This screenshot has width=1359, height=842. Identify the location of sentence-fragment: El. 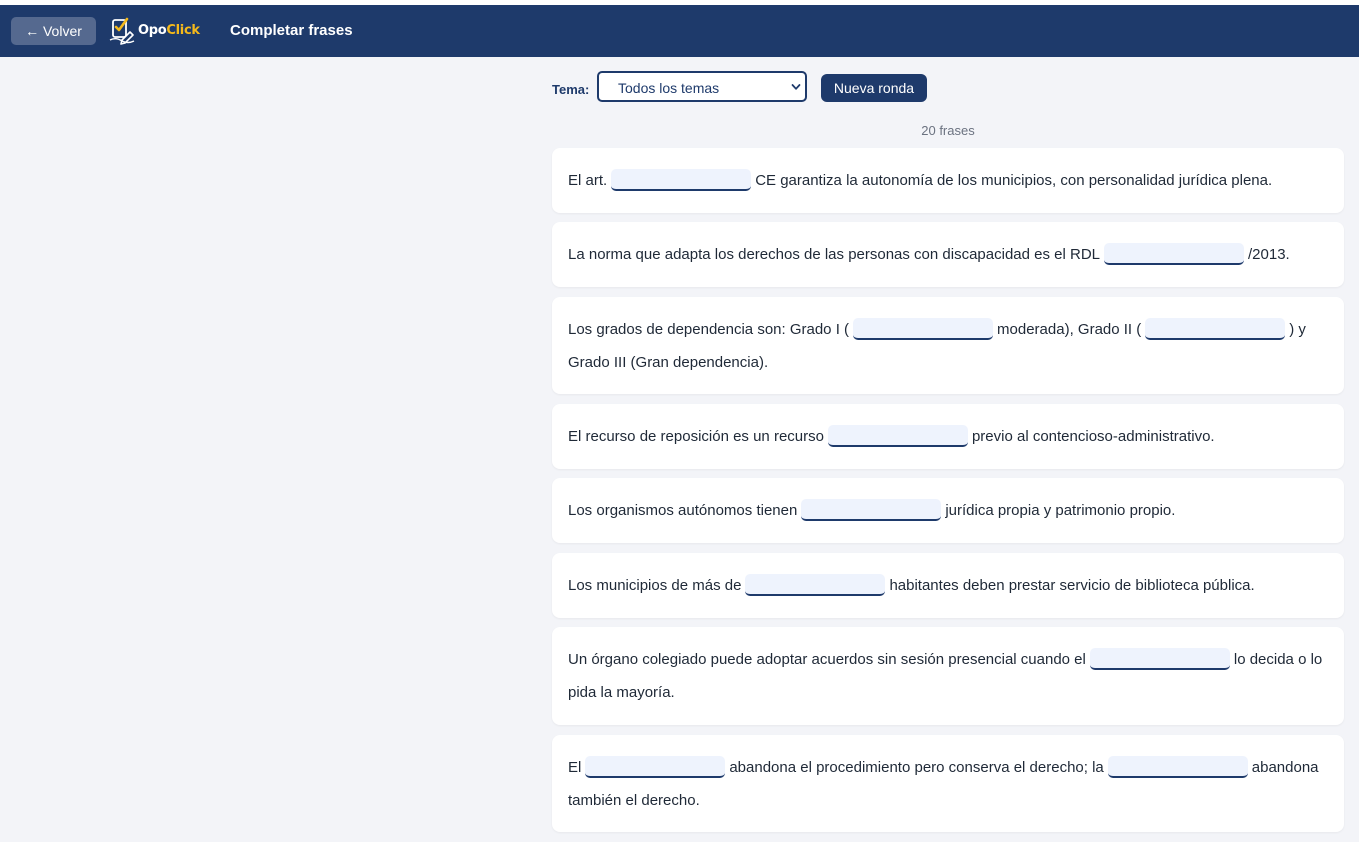
(575, 767).